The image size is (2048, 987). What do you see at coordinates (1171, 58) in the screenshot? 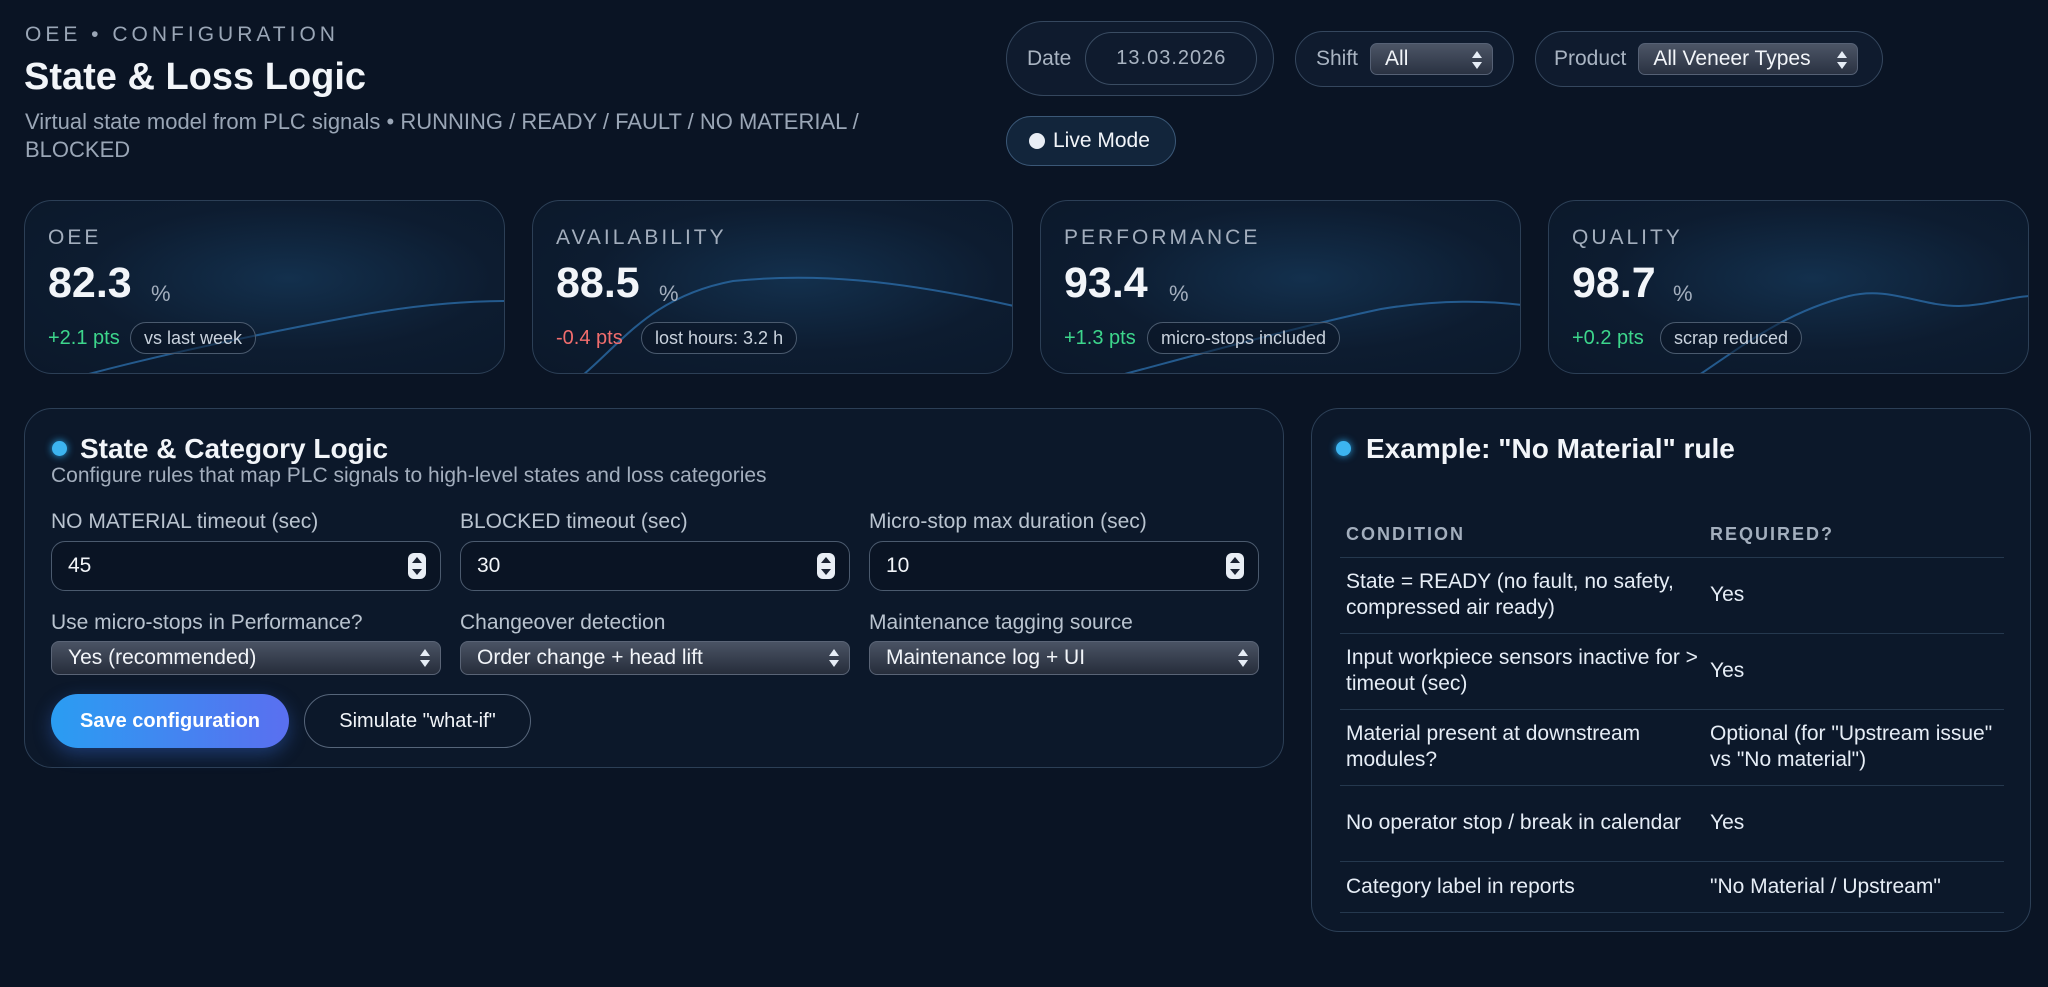
I see `date-input: 13.03.2026` at bounding box center [1171, 58].